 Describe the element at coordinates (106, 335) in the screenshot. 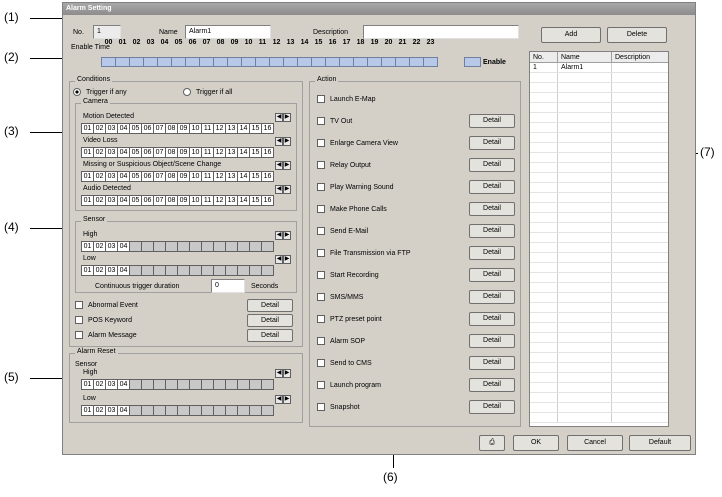

I see `alarm-message-checkbox: Alarm Message` at that location.